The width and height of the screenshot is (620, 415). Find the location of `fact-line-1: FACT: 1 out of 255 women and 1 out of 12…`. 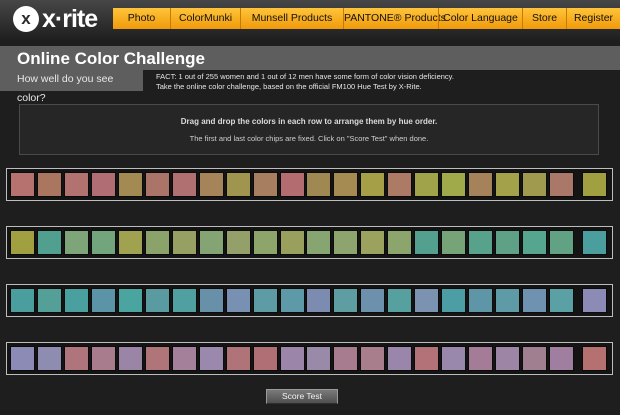

fact-line-1: FACT: 1 out of 255 women and 1 out of 12… is located at coordinates (305, 76).